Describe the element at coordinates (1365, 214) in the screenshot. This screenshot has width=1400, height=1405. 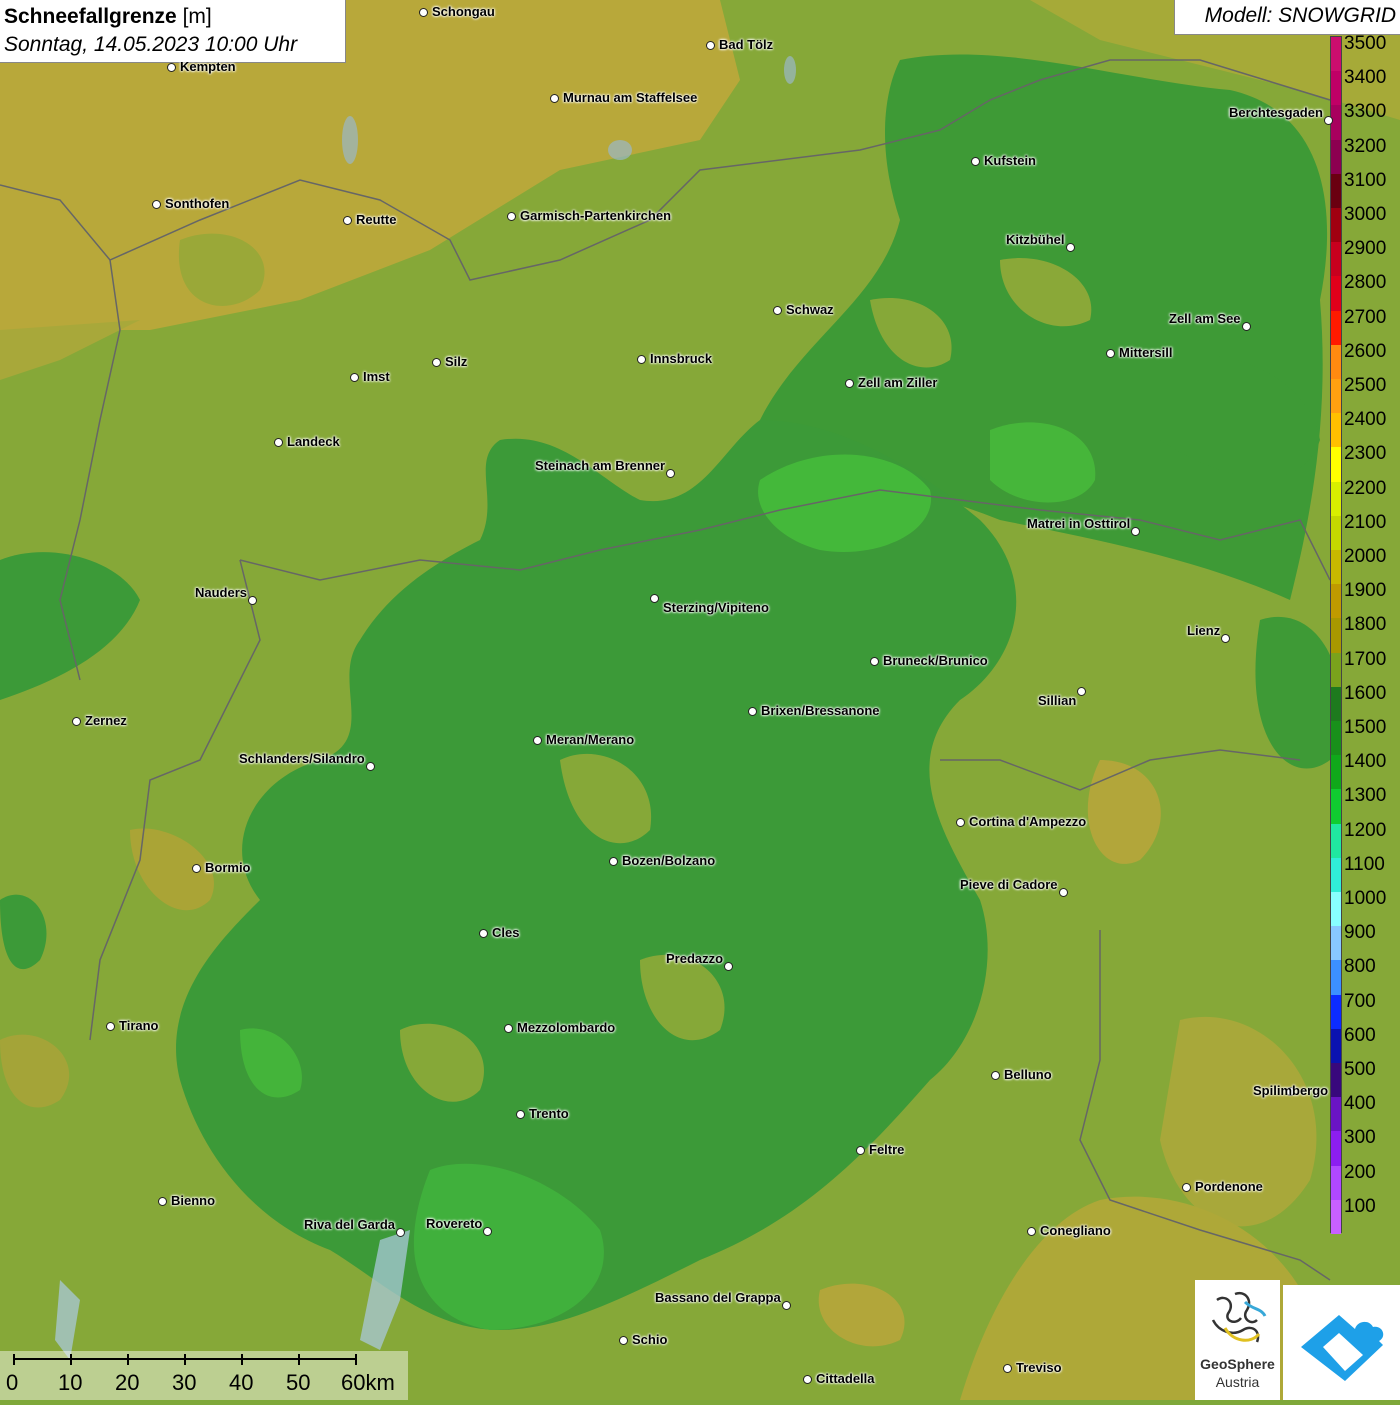
I see `legend-label: 3000` at that location.